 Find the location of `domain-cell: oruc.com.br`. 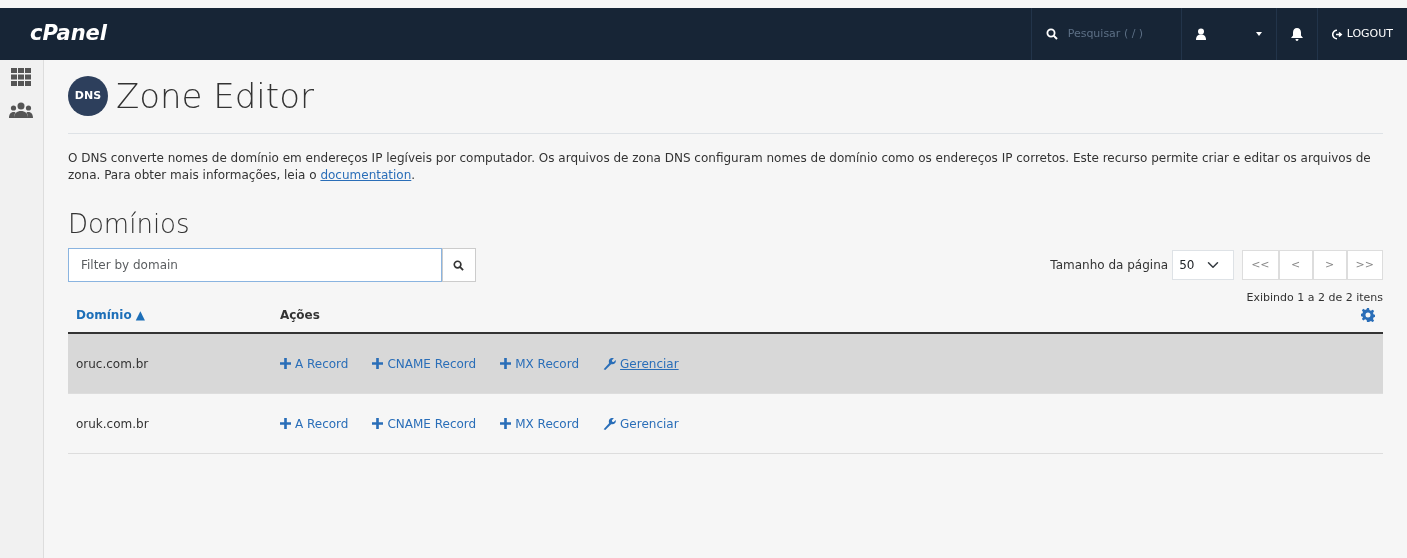

domain-cell: oruc.com.br is located at coordinates (112, 363).